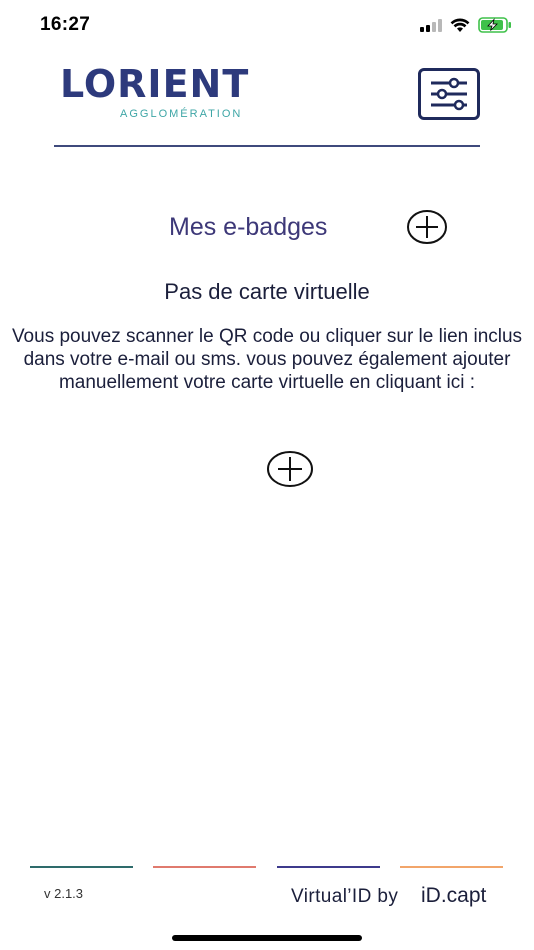 Image resolution: width=534 pixels, height=950 pixels. I want to click on sliders-icon, so click(449, 94).